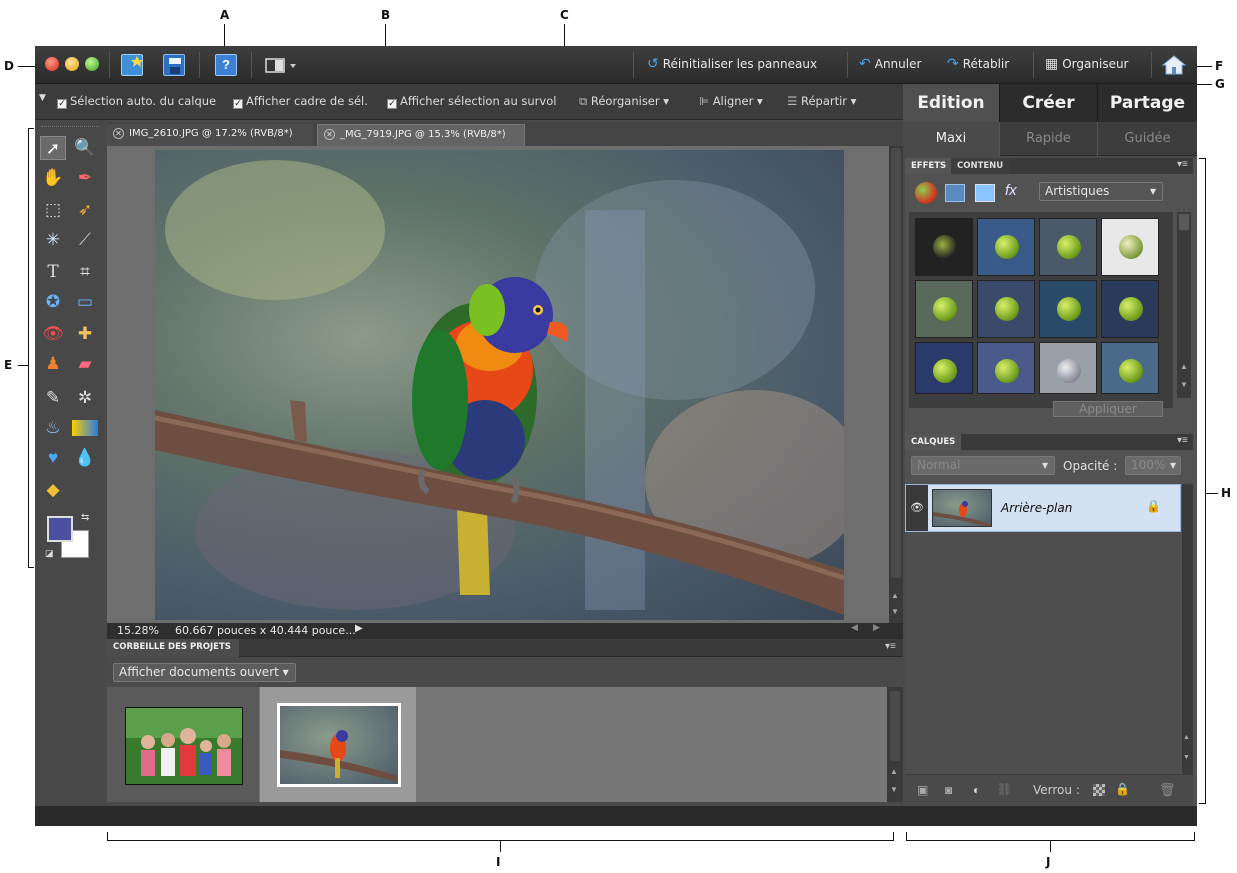 The height and width of the screenshot is (873, 1237). Describe the element at coordinates (732, 64) in the screenshot. I see `reset-panels-button: ↺ Réinitialiser les panneaux` at that location.